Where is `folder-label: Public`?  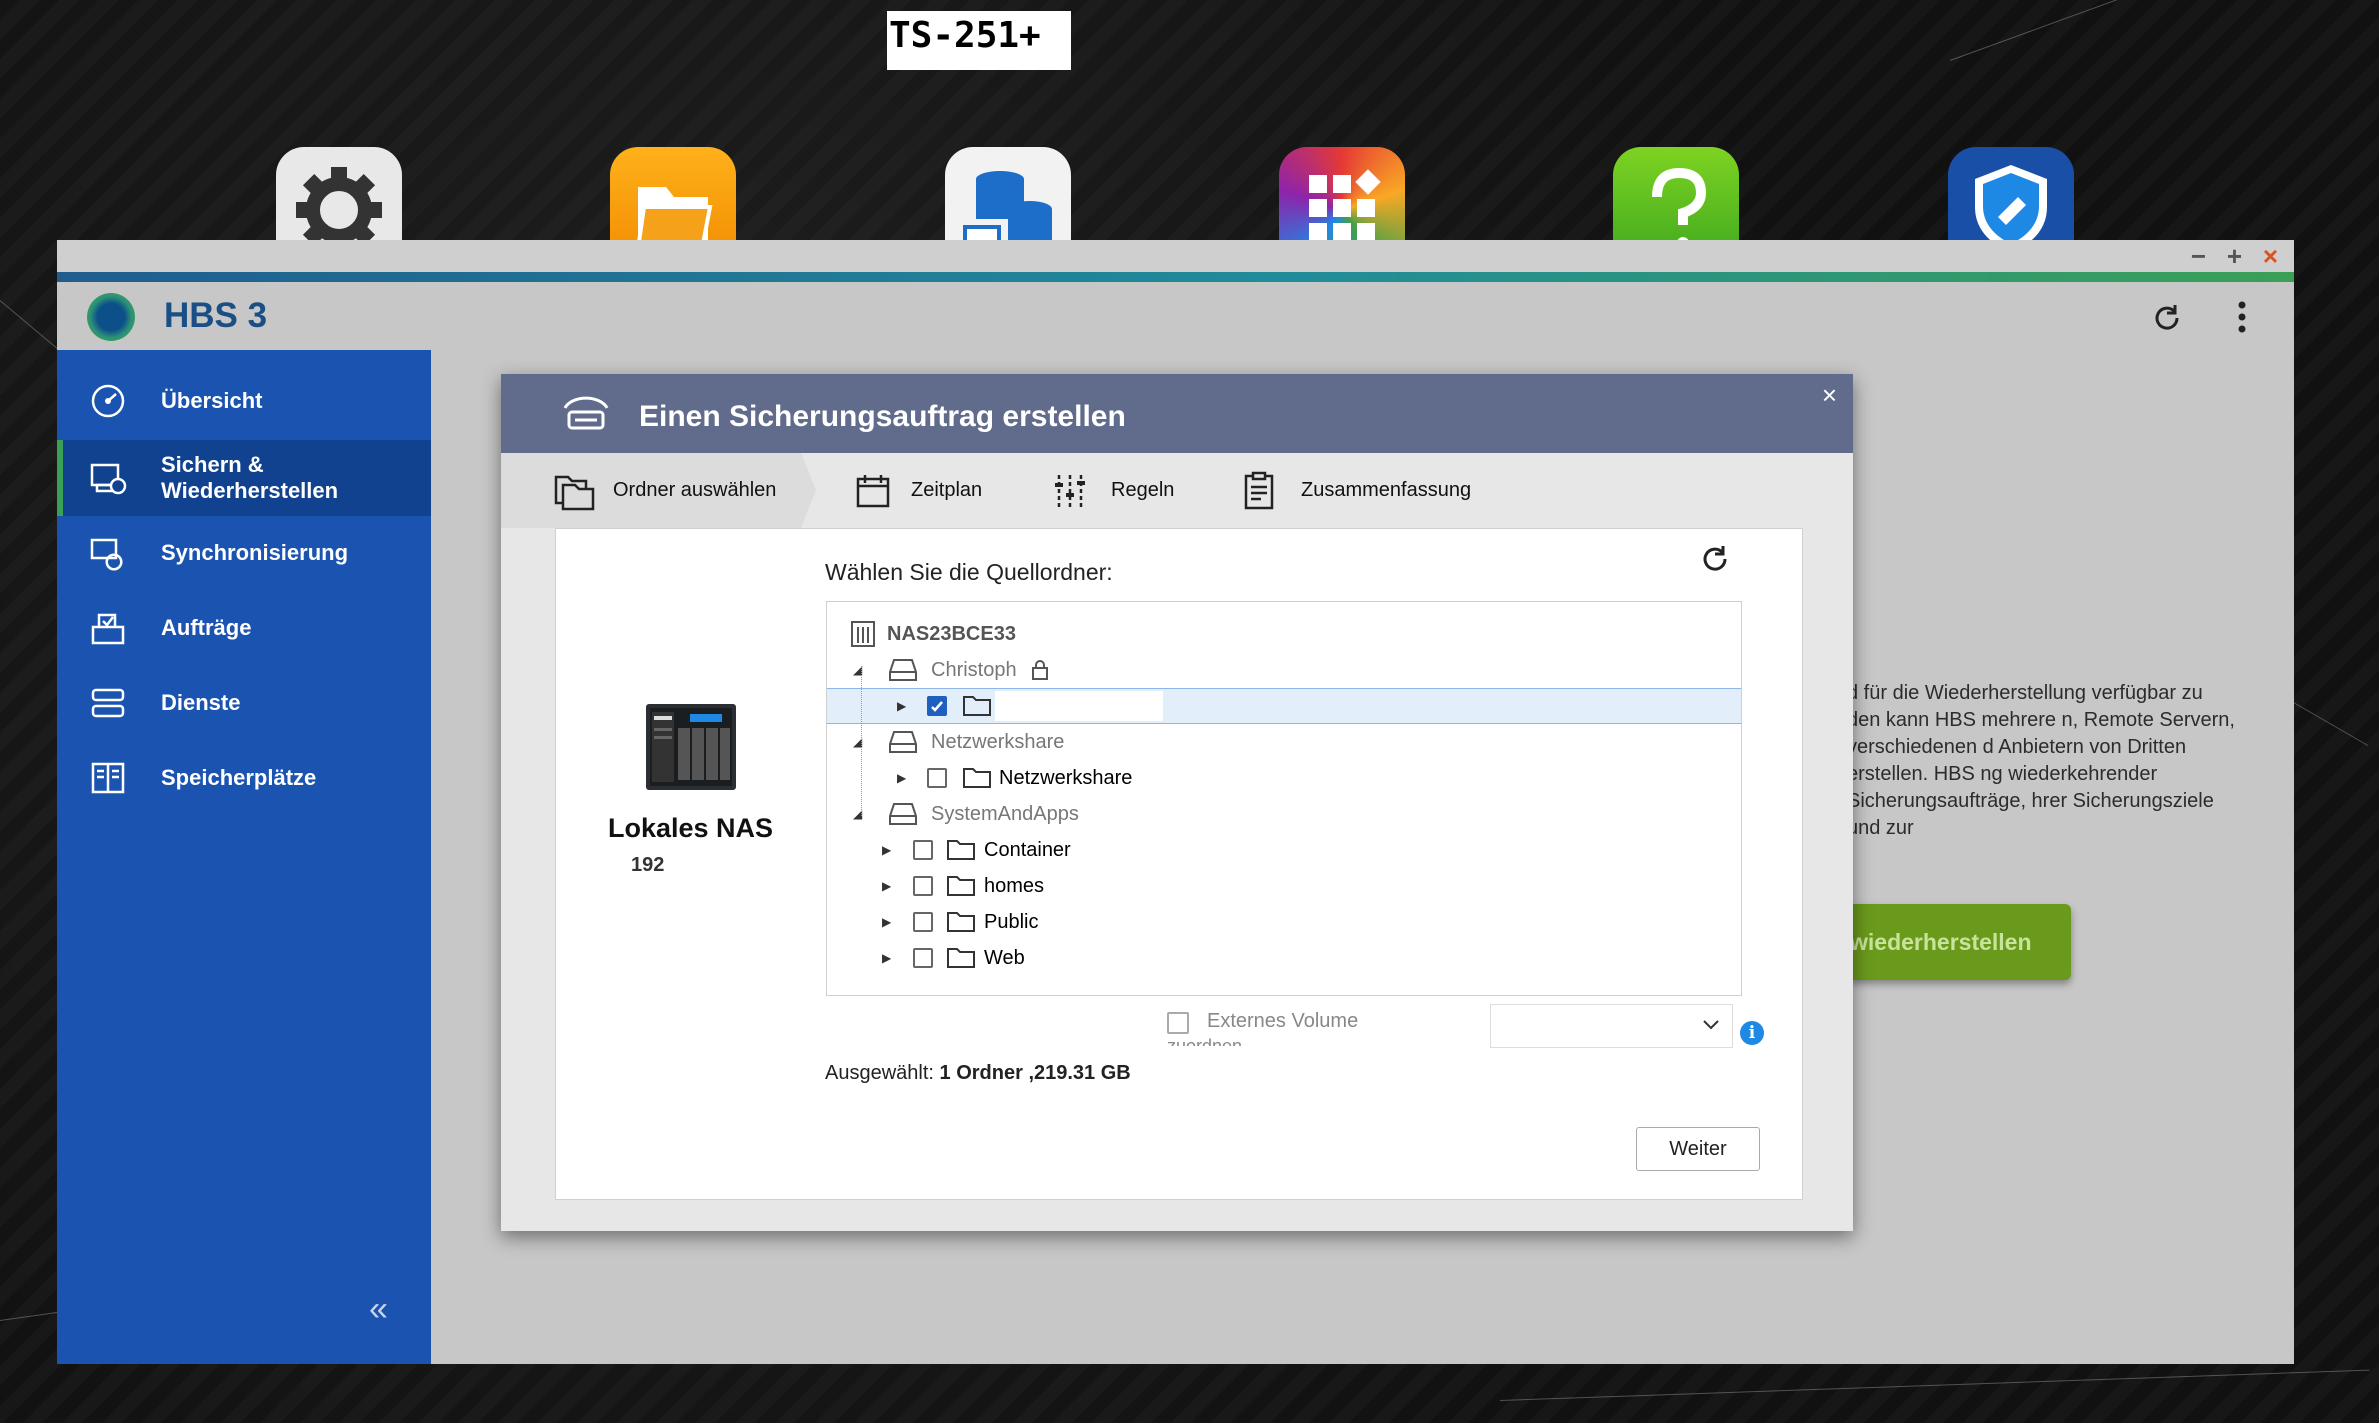
folder-label: Public is located at coordinates (1011, 921).